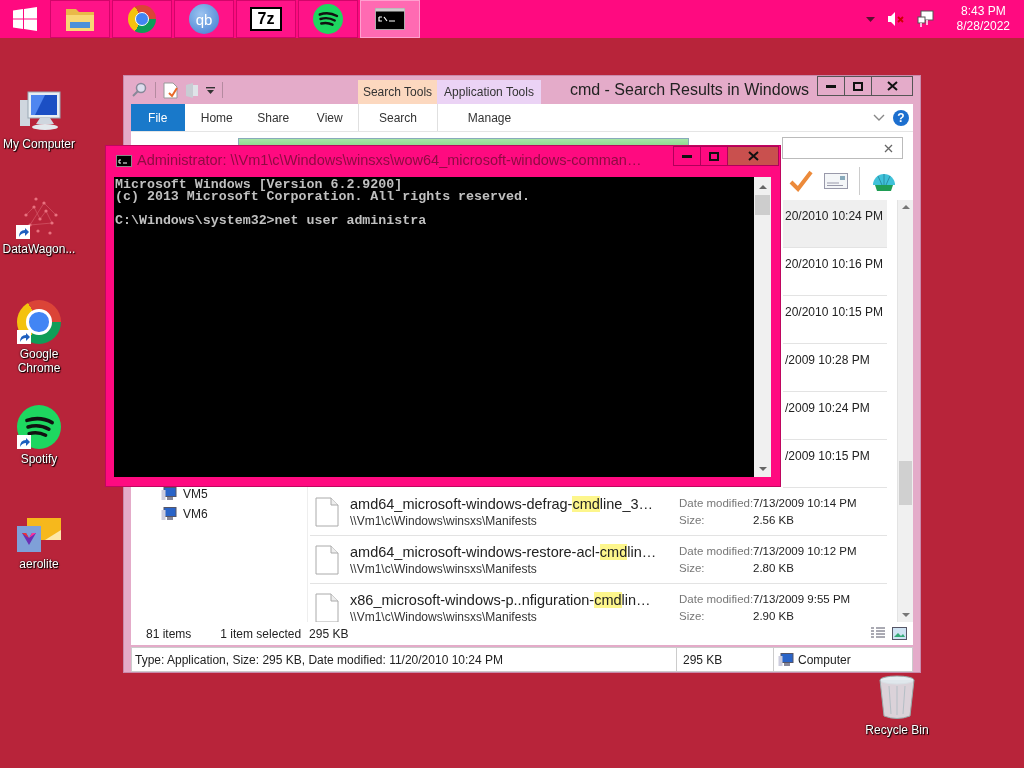 Image resolution: width=1024 pixels, height=768 pixels. Describe the element at coordinates (261, 633) in the screenshot. I see `selection-text: 1 item selected` at that location.